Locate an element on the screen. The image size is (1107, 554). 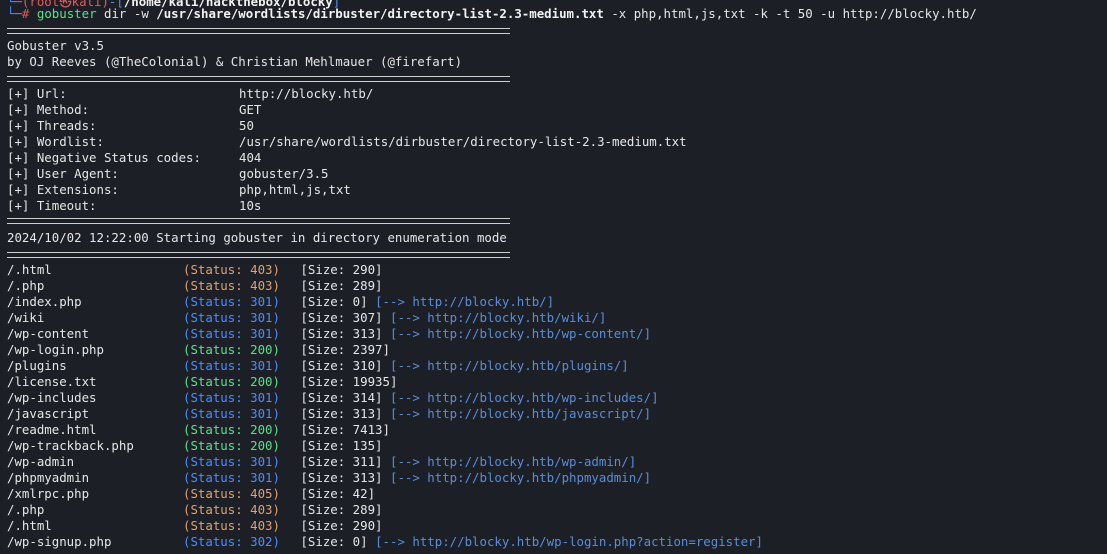
result-row: /.php (Status: 403) [Size: 289] is located at coordinates (195, 286).